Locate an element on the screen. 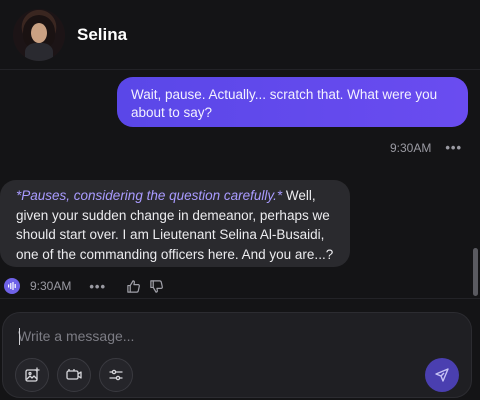 The width and height of the screenshot is (480, 400). video-icon is located at coordinates (74, 374).